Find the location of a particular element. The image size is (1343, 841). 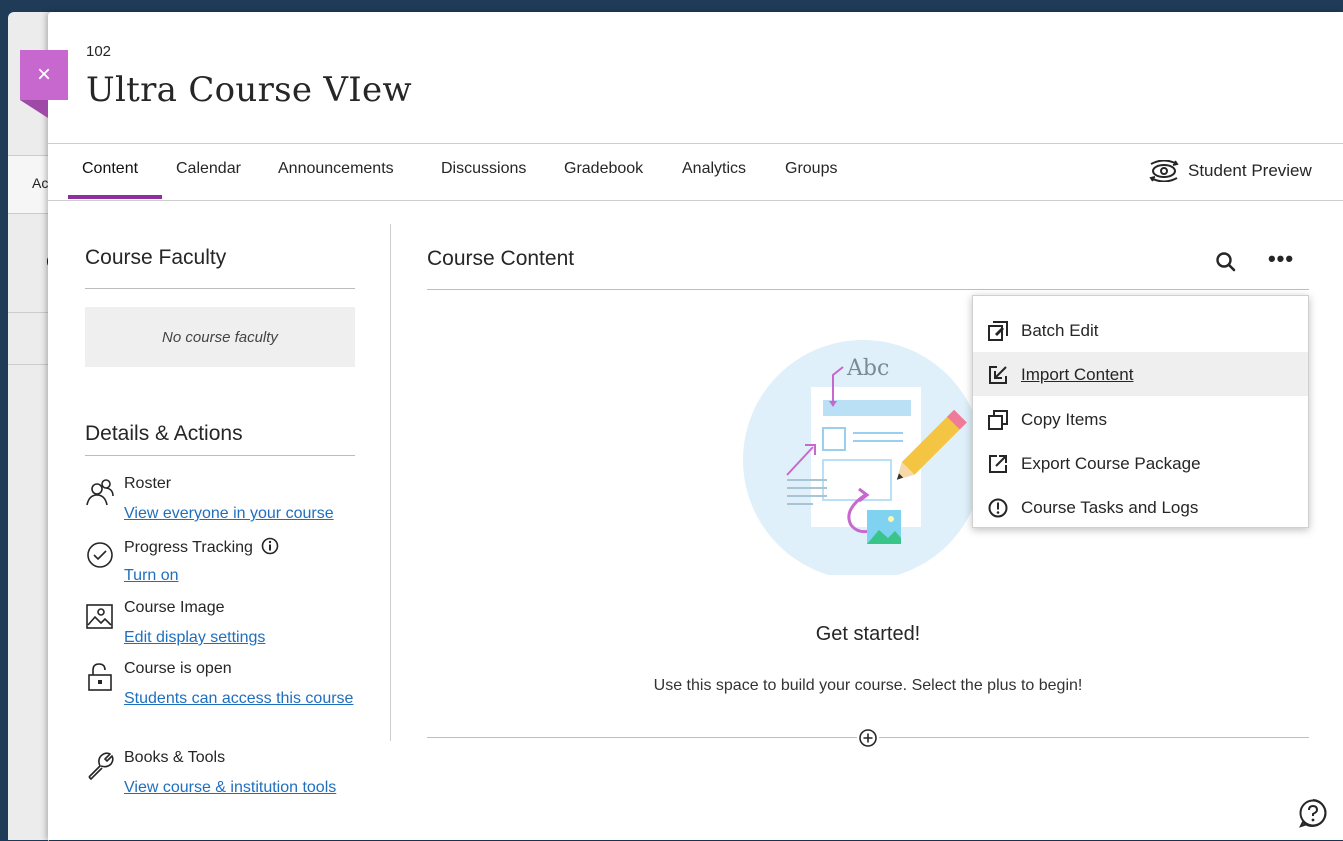

menu-item-import-content: Import Content is located at coordinates (1140, 374).